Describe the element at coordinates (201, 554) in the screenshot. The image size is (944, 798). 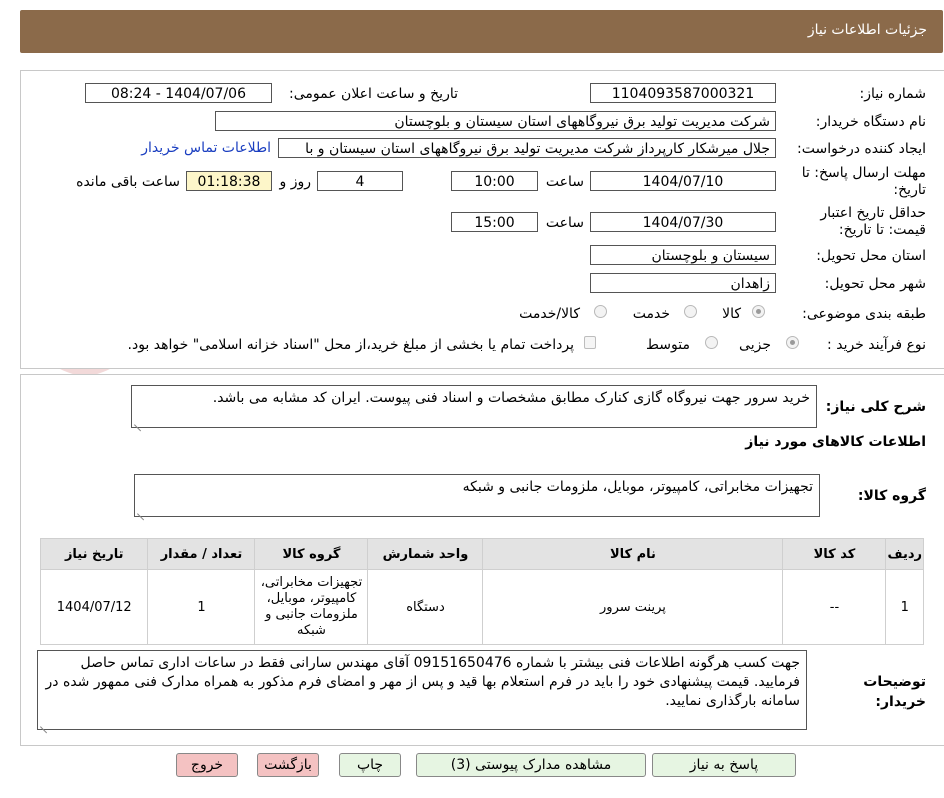
I see `col-header-quantity: تعداد / مقدار` at that location.